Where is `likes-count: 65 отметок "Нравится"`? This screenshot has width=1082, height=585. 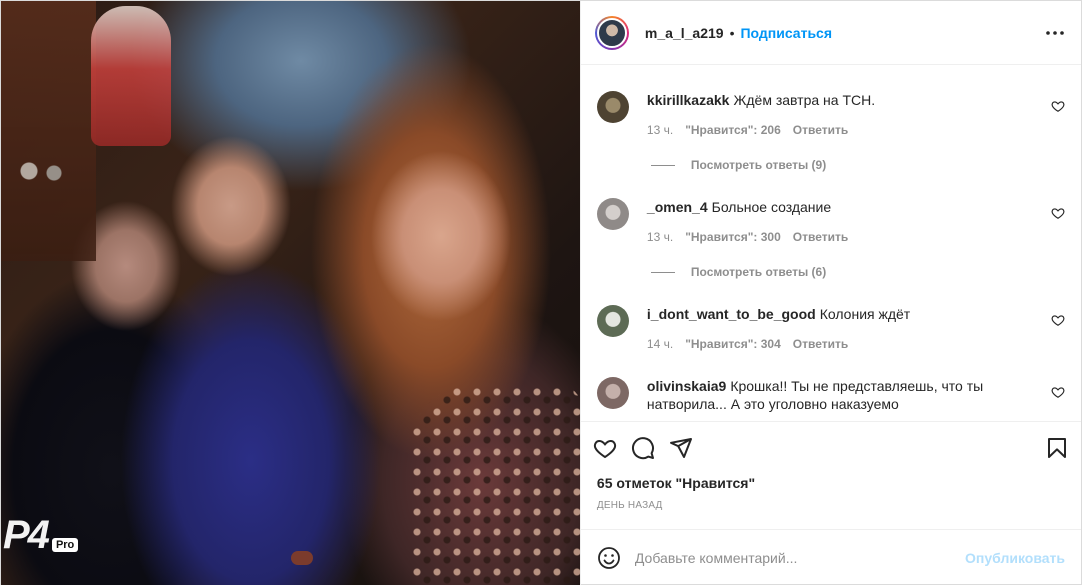
likes-count: 65 отметок "Нравится" is located at coordinates (831, 486).